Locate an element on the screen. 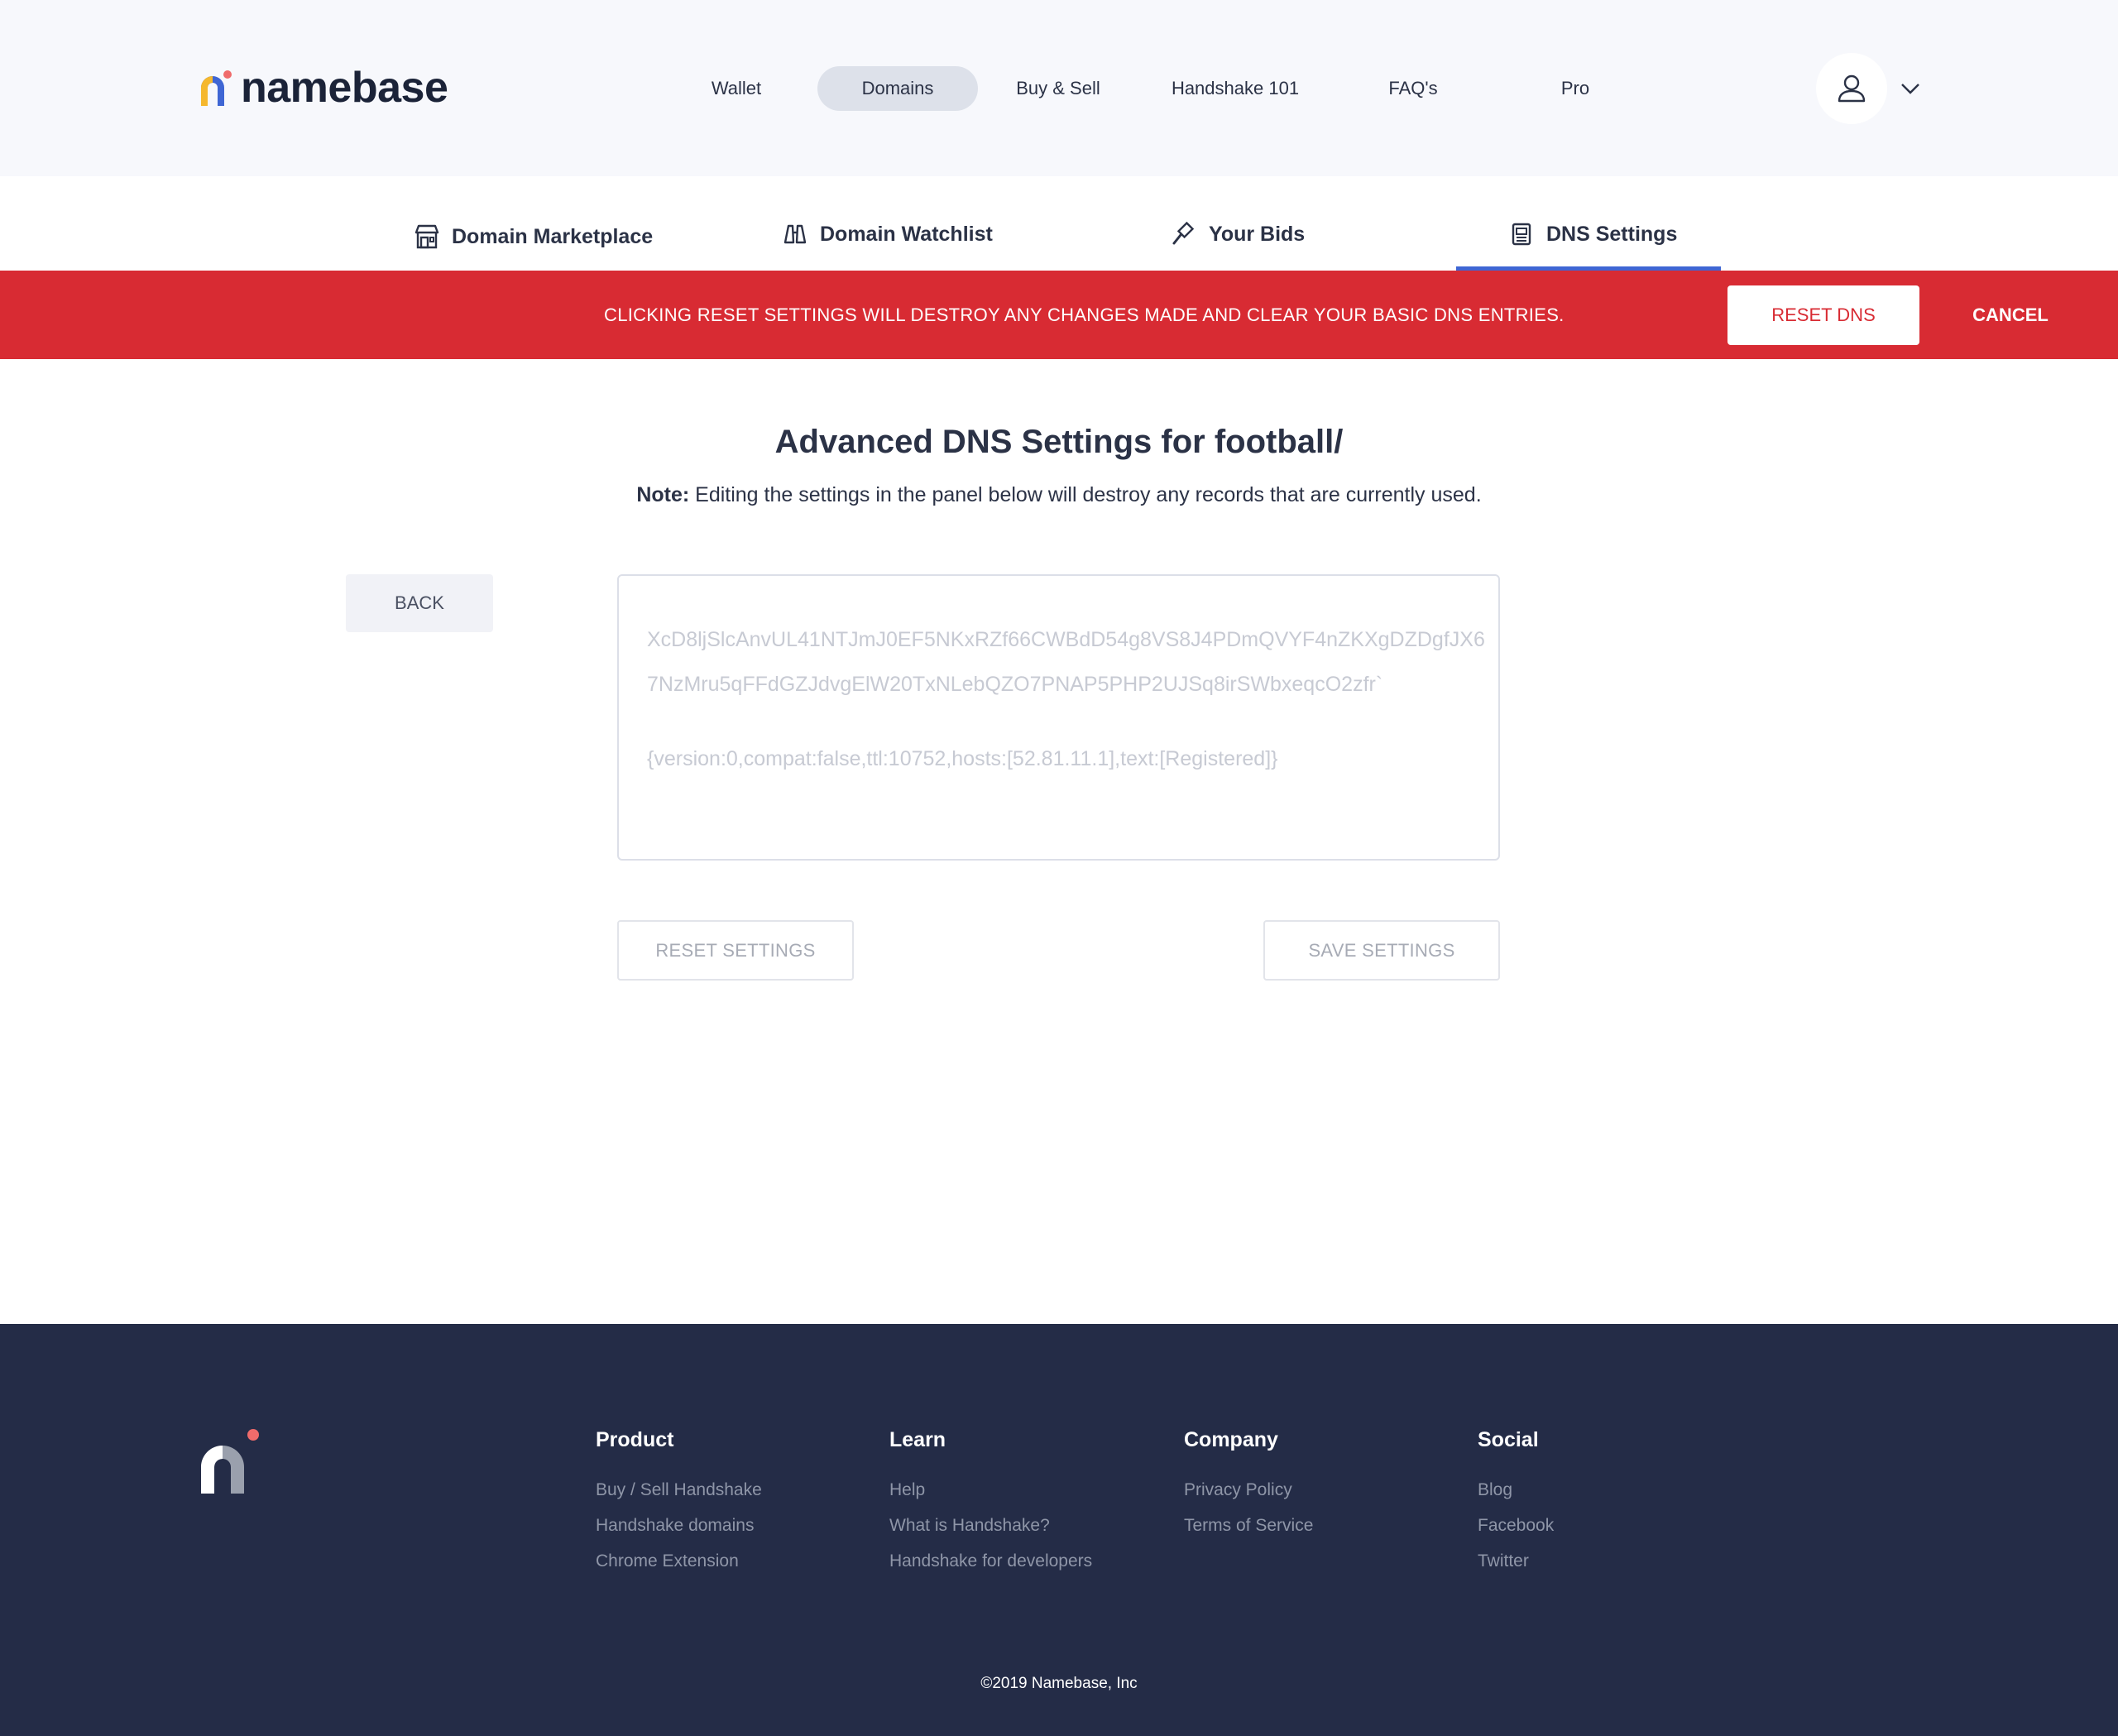 The width and height of the screenshot is (2118, 1736). note-label: Note: is located at coordinates (663, 495).